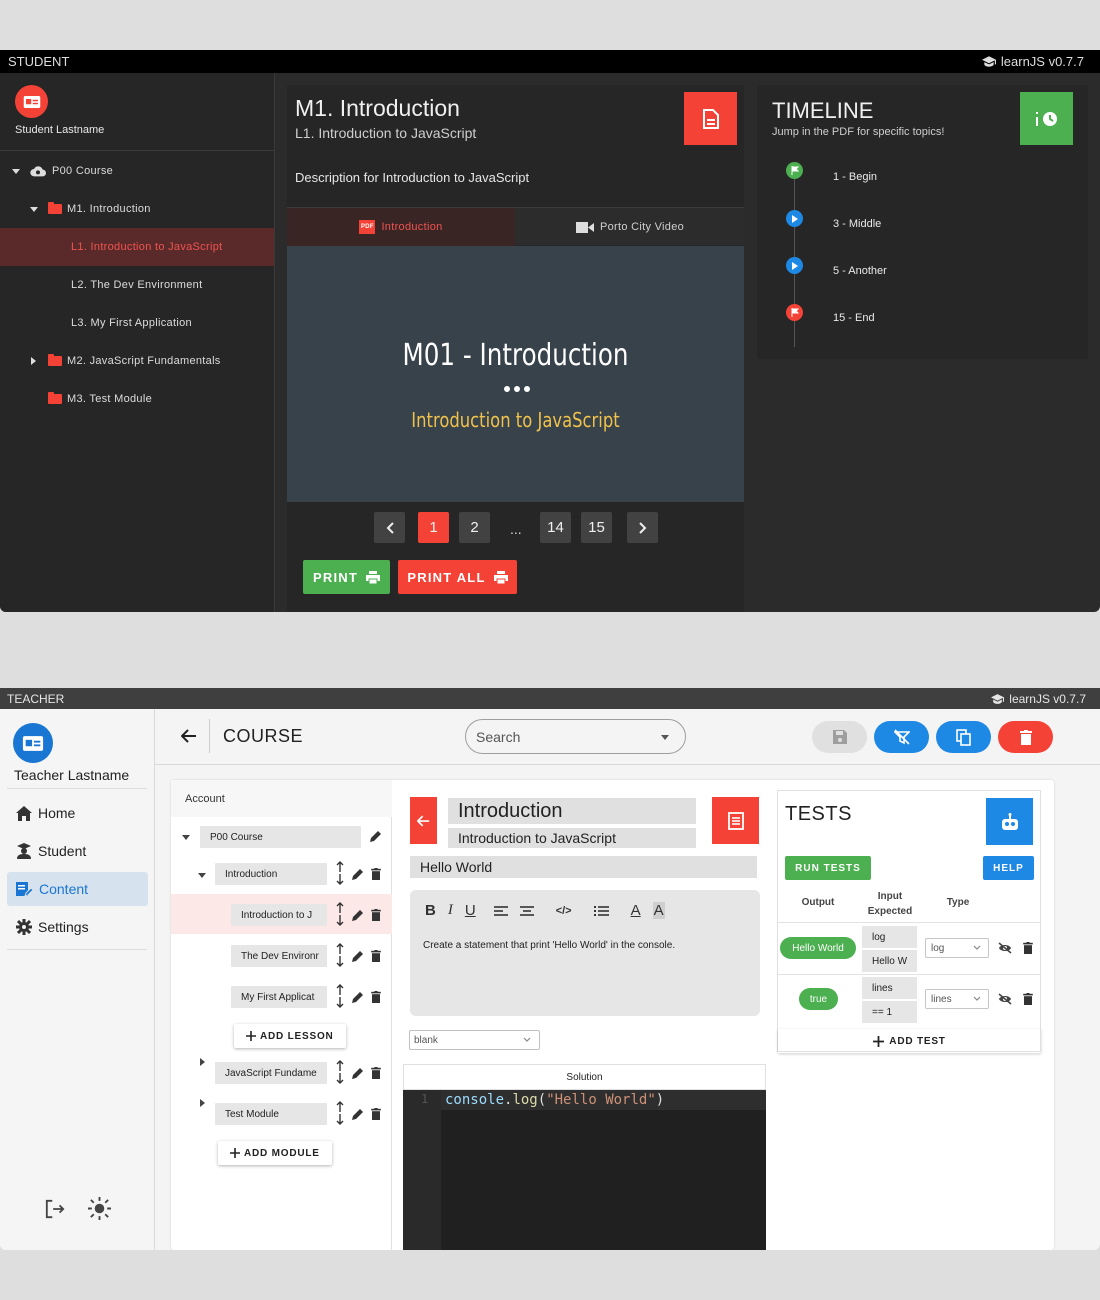 Image resolution: width=1100 pixels, height=1300 pixels. Describe the element at coordinates (855, 177) in the screenshot. I see `timeline-item: 1 - Begin` at that location.